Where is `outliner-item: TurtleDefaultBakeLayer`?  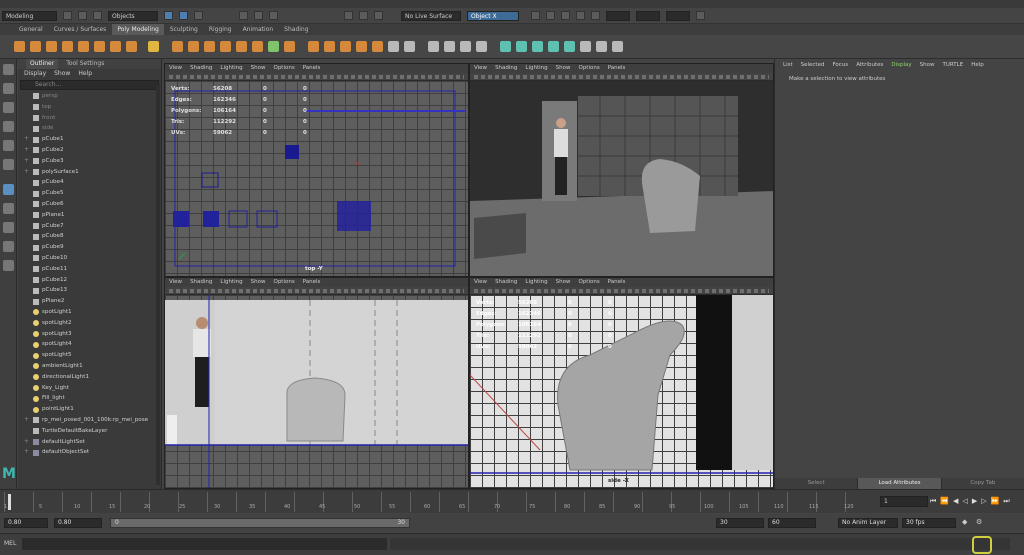
outliner-item: TurtleDefaultBakeLayer is located at coordinates (92, 431).